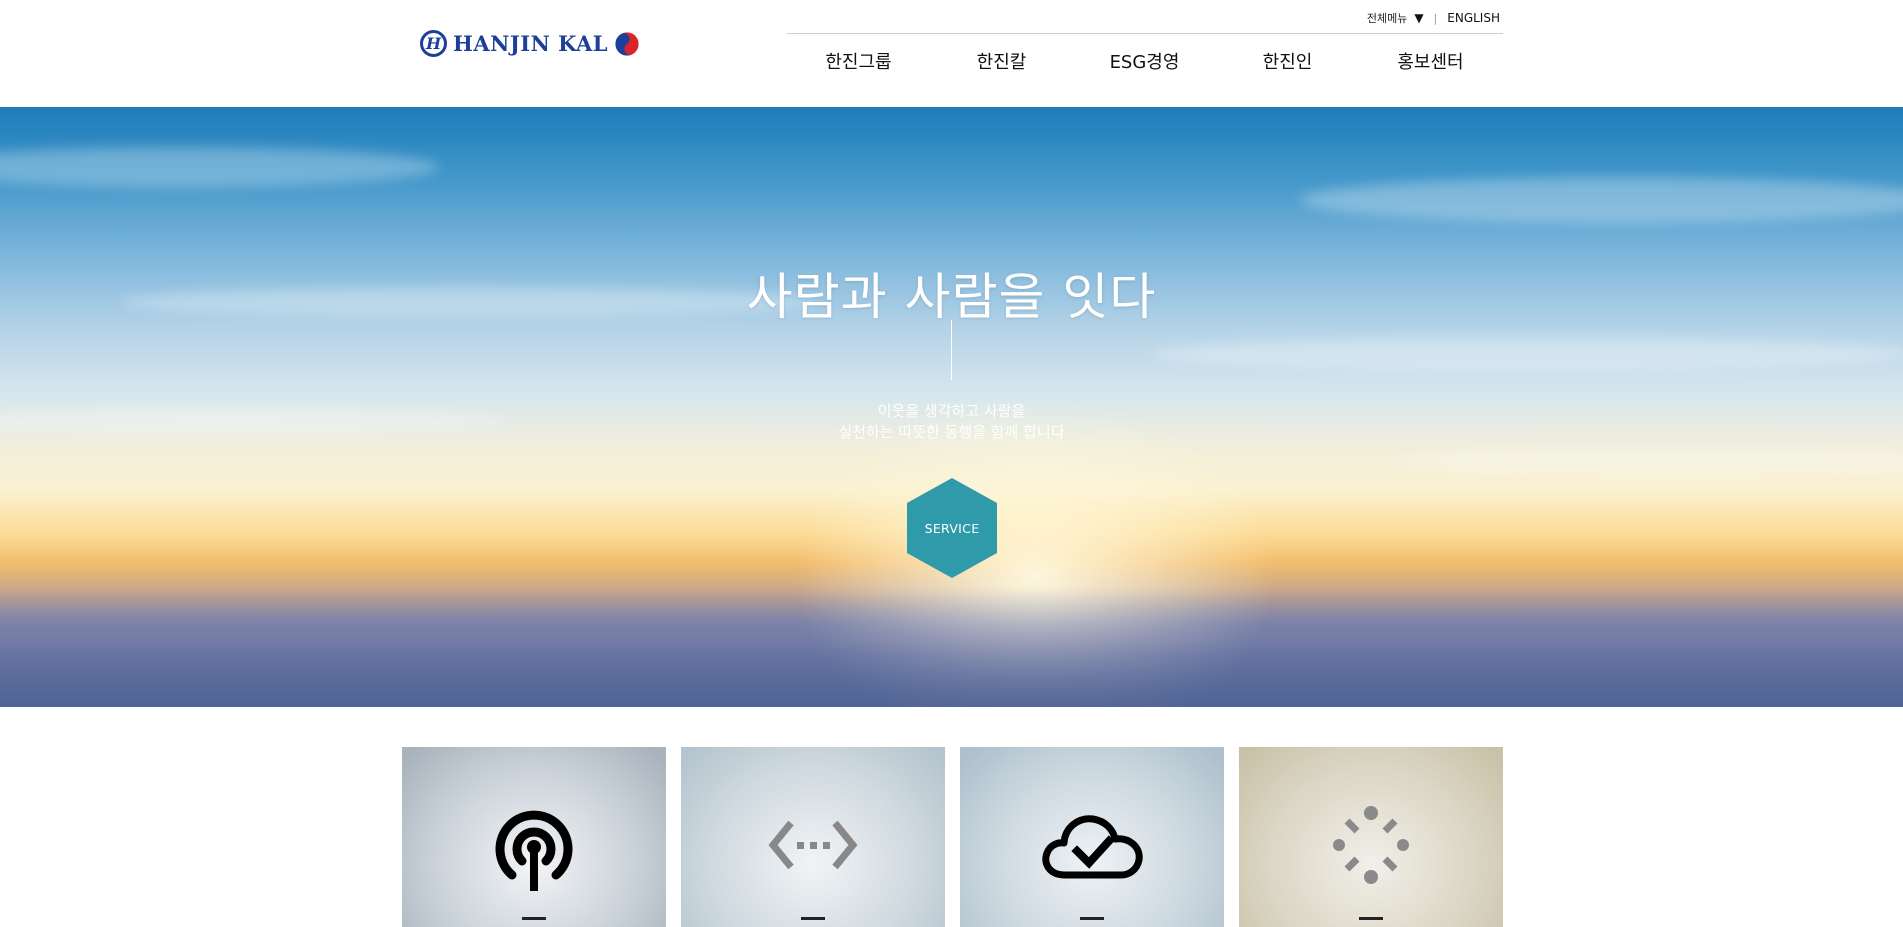  What do you see at coordinates (951, 350) in the screenshot?
I see `hero-divider` at bounding box center [951, 350].